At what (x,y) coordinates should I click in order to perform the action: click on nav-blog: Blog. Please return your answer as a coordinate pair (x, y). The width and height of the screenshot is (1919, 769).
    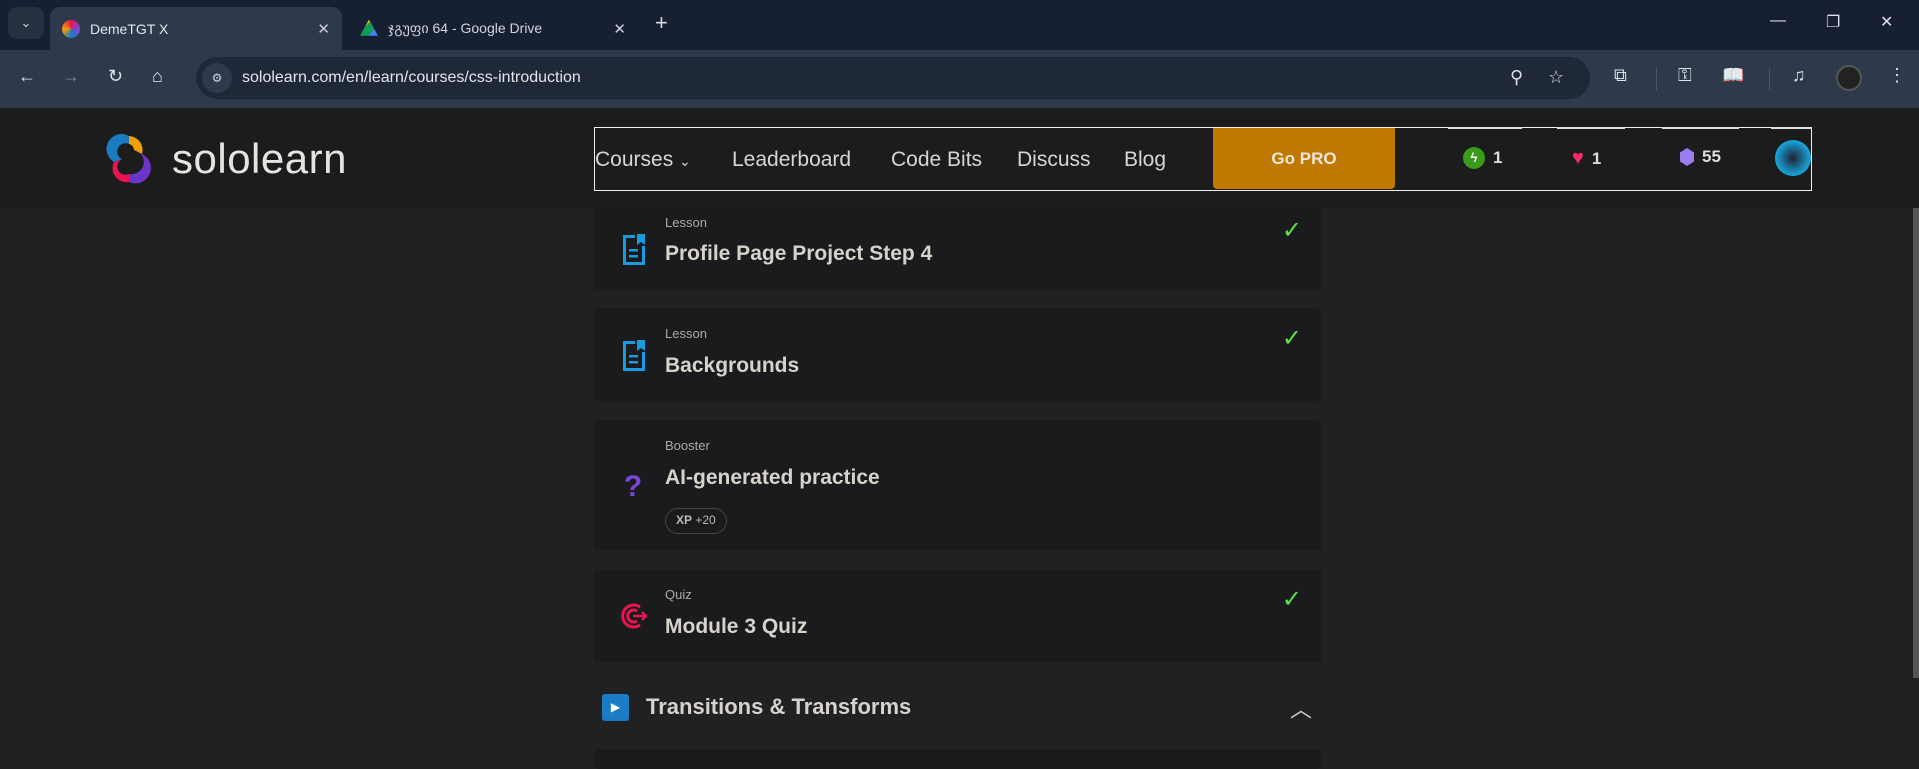
    Looking at the image, I should click on (1145, 160).